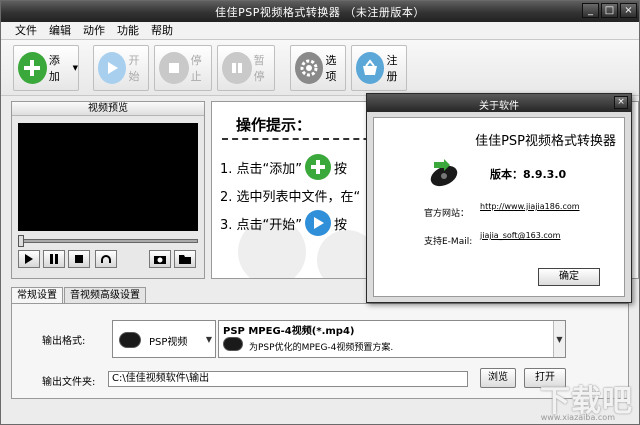 The height and width of the screenshot is (425, 640). What do you see at coordinates (309, 68) in the screenshot?
I see `gear-icon` at bounding box center [309, 68].